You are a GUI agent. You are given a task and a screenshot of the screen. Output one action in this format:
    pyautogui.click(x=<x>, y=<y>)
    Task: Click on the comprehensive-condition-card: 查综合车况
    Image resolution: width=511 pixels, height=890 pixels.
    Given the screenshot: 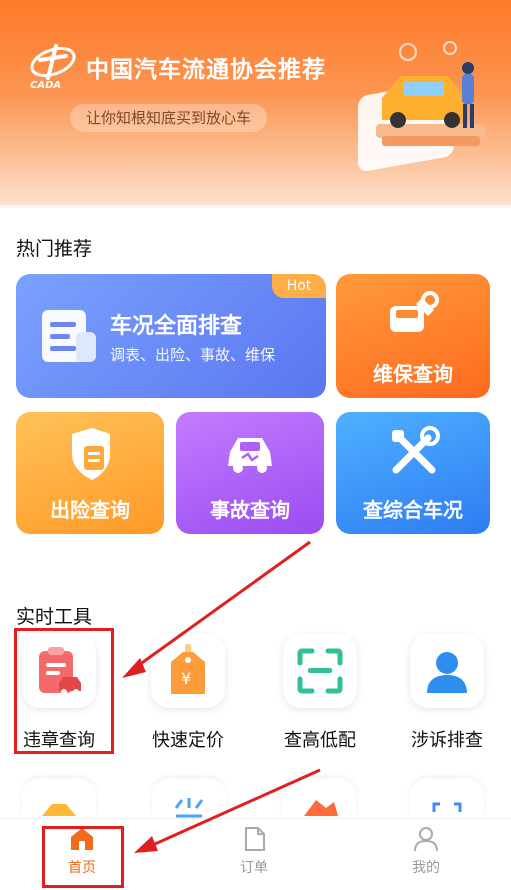 What is the action you would take?
    pyautogui.click(x=413, y=473)
    